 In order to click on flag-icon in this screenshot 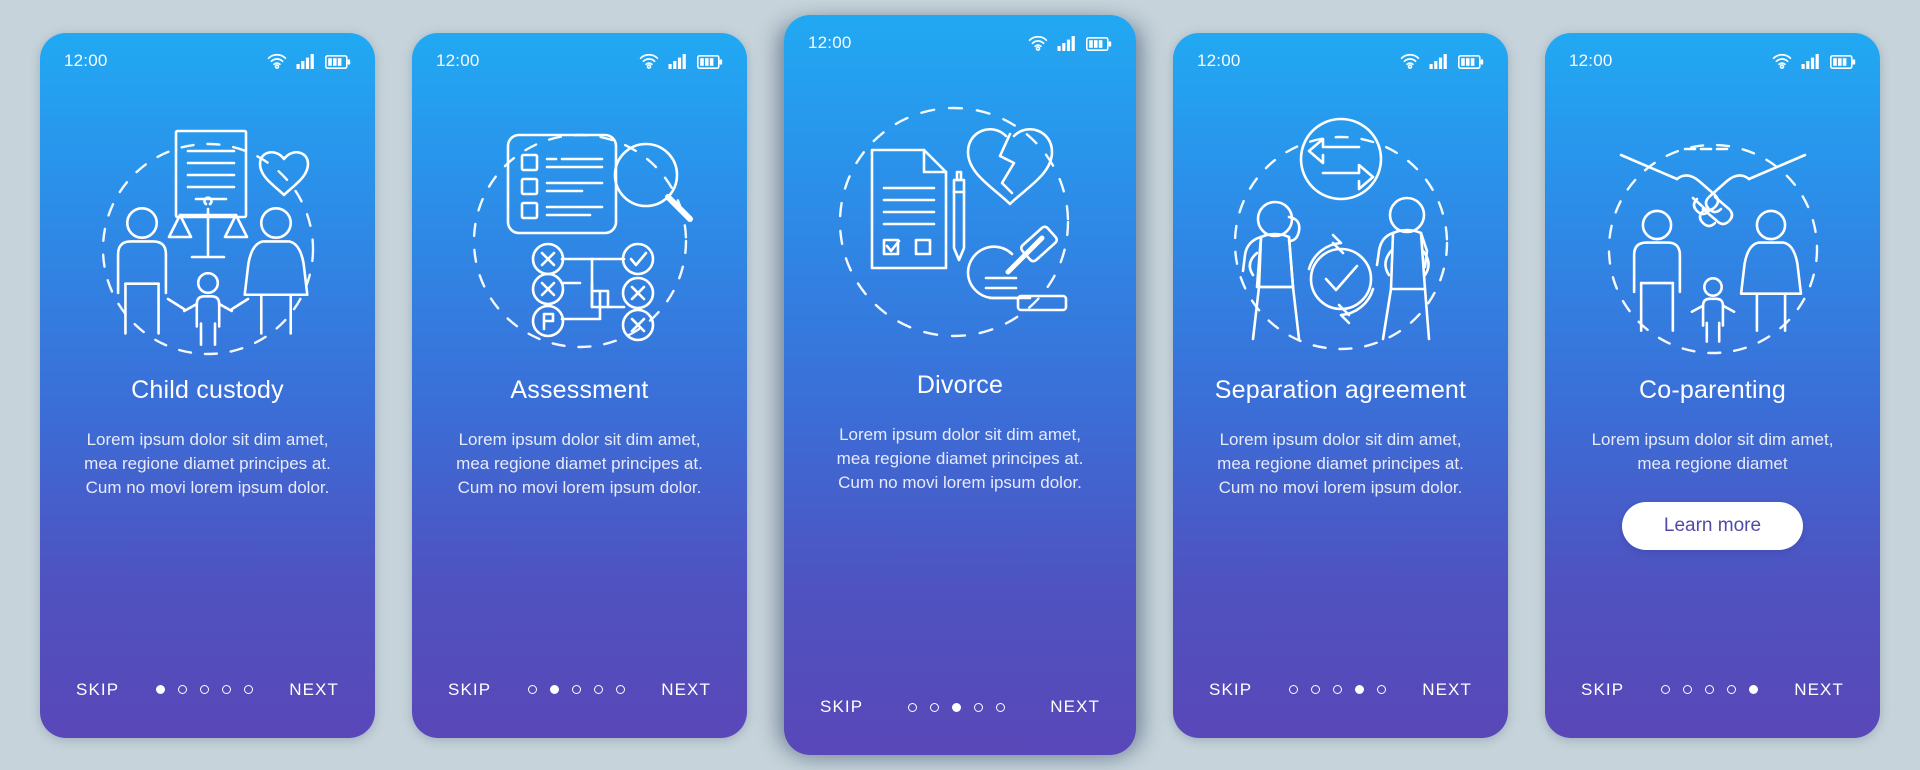, I will do `click(547, 321)`.